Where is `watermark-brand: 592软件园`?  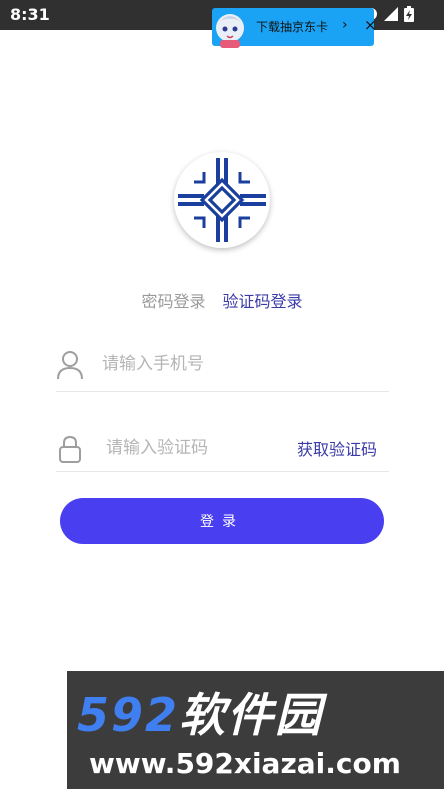 watermark-brand: 592软件园 is located at coordinates (200, 712).